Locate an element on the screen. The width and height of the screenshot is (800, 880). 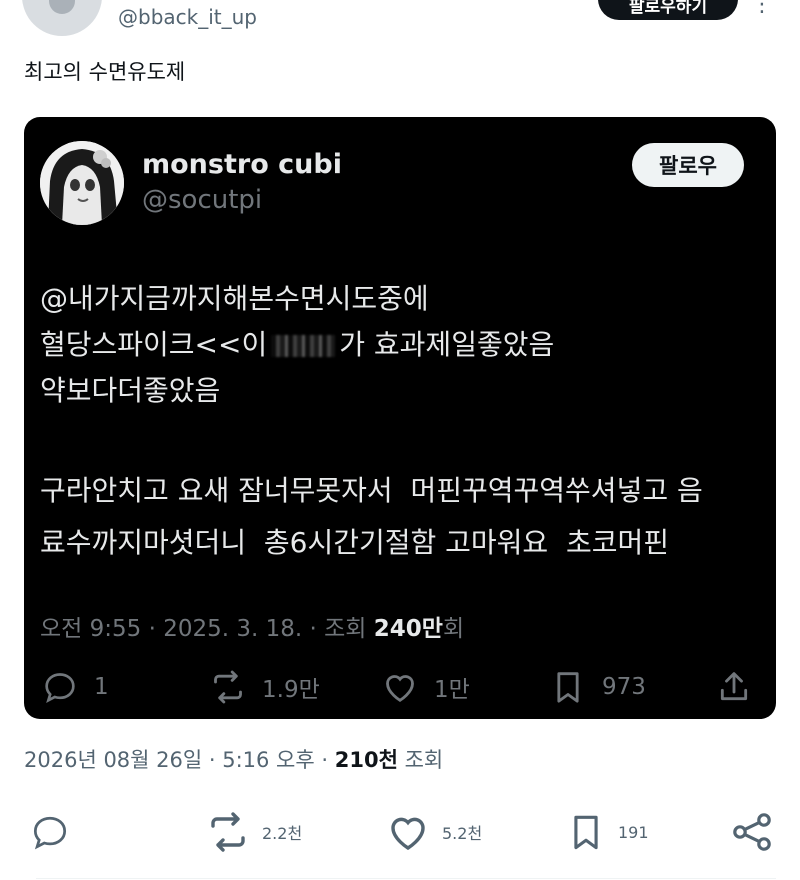
outer-post-meta: 2026년 08월 26일 · 5:16 오후 · 210천 조회 is located at coordinates (233, 759).